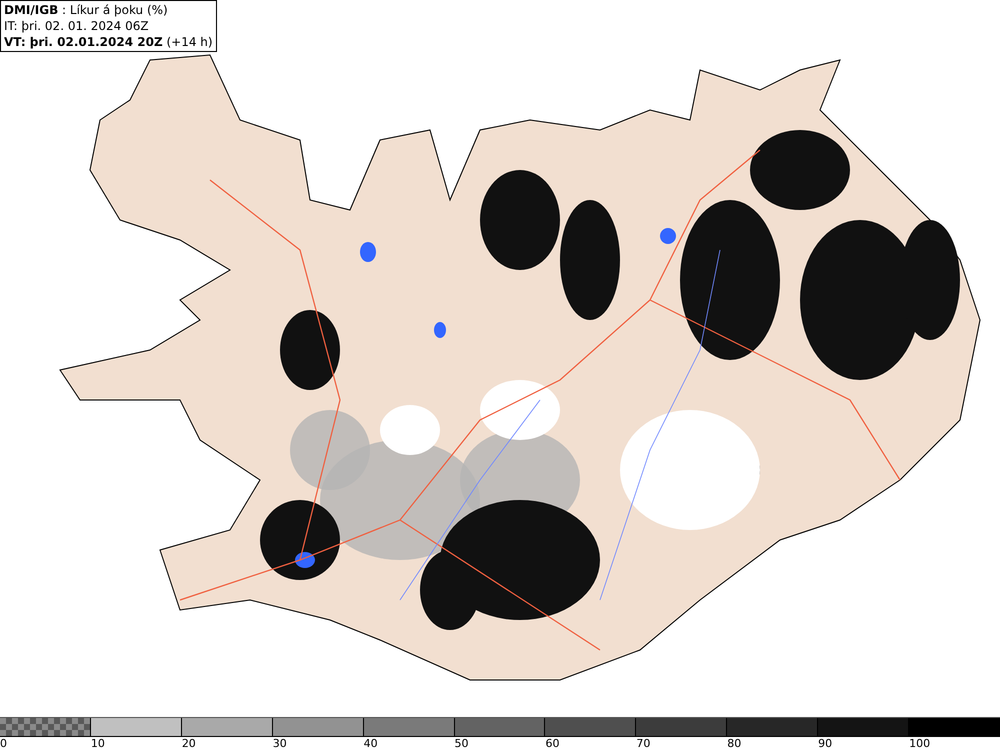 The width and height of the screenshot is (1000, 750). What do you see at coordinates (371, 743) in the screenshot?
I see `legend-label: 40` at bounding box center [371, 743].